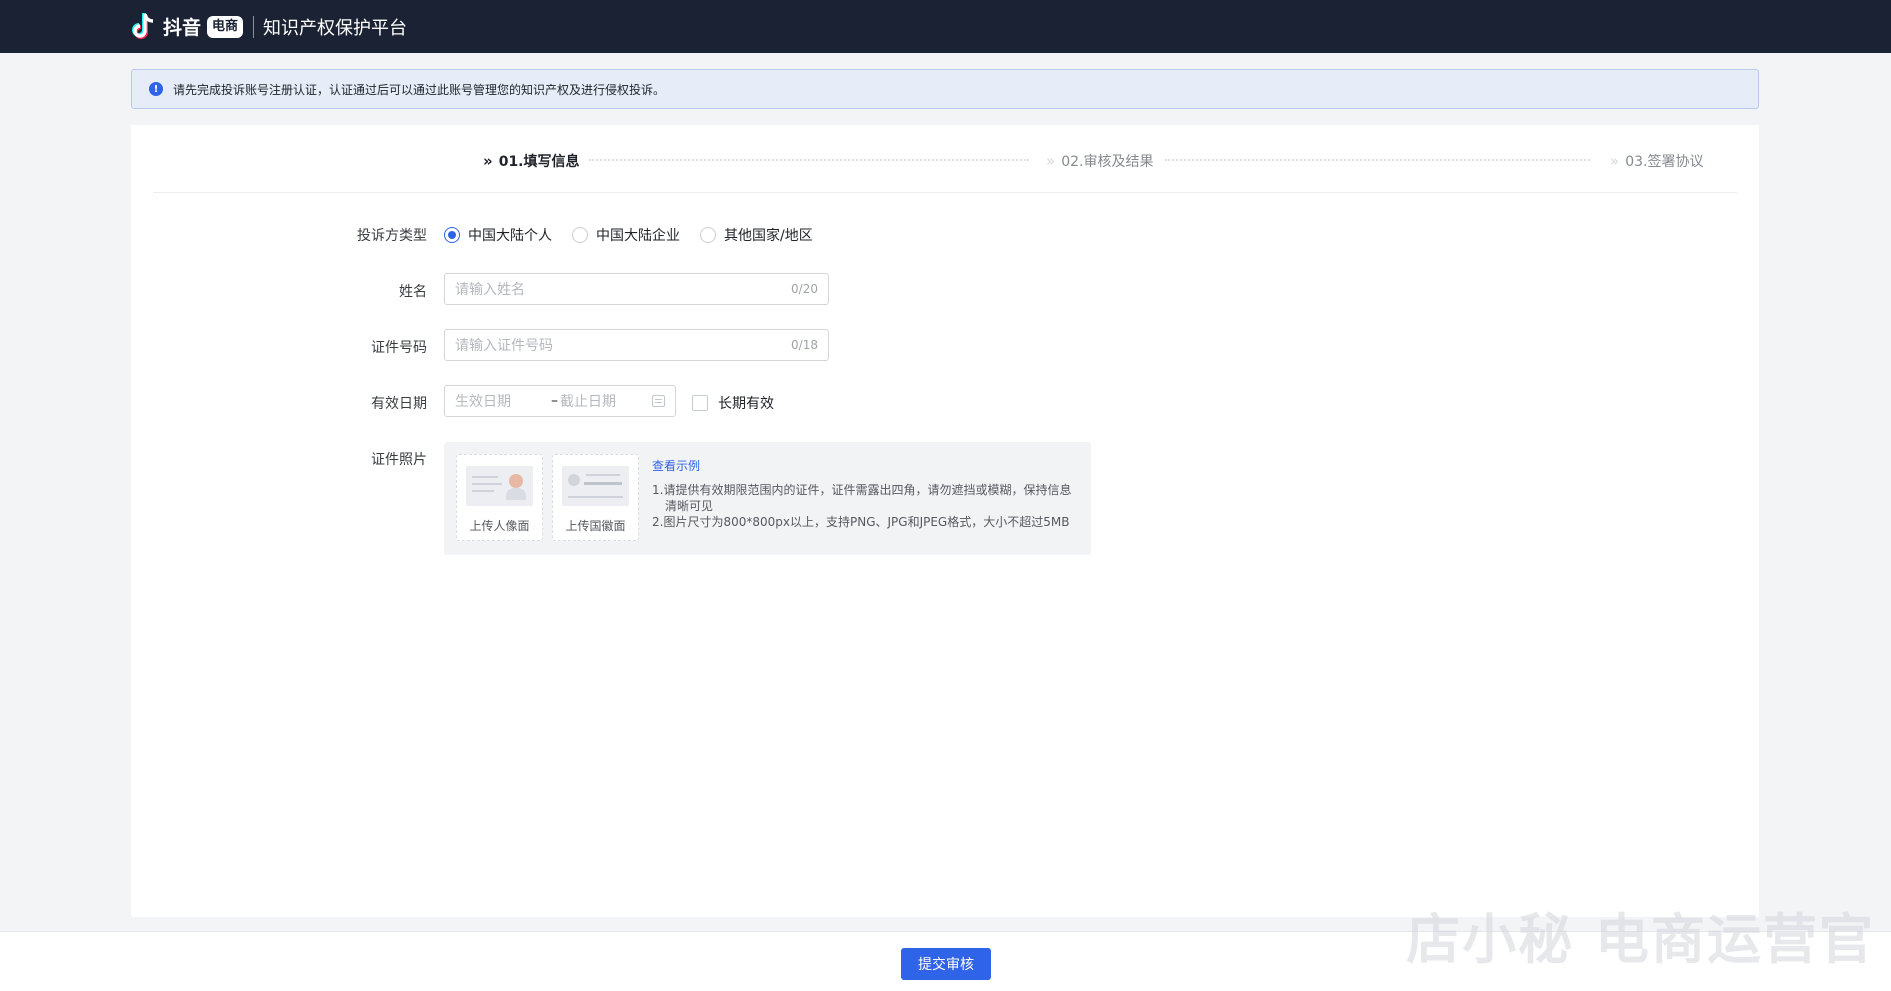  What do you see at coordinates (768, 236) in the screenshot?
I see `radio-label: 其他国家/地区` at bounding box center [768, 236].